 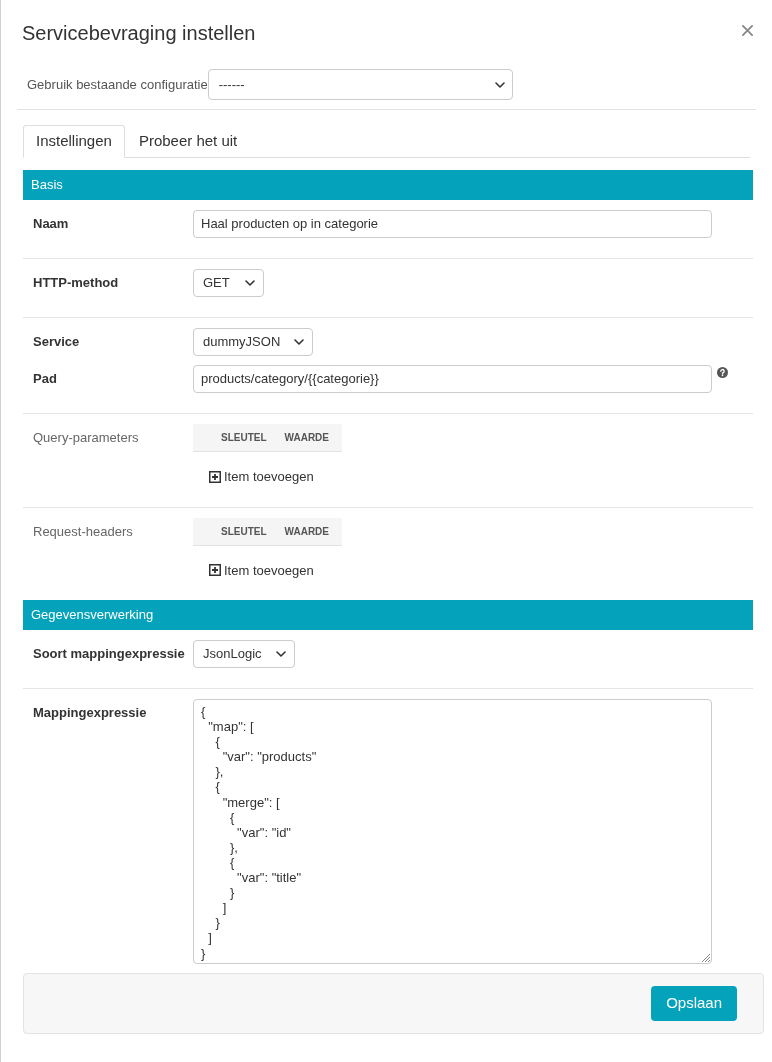 I want to click on dialog-title: Servicebevraging instellen, so click(x=139, y=33).